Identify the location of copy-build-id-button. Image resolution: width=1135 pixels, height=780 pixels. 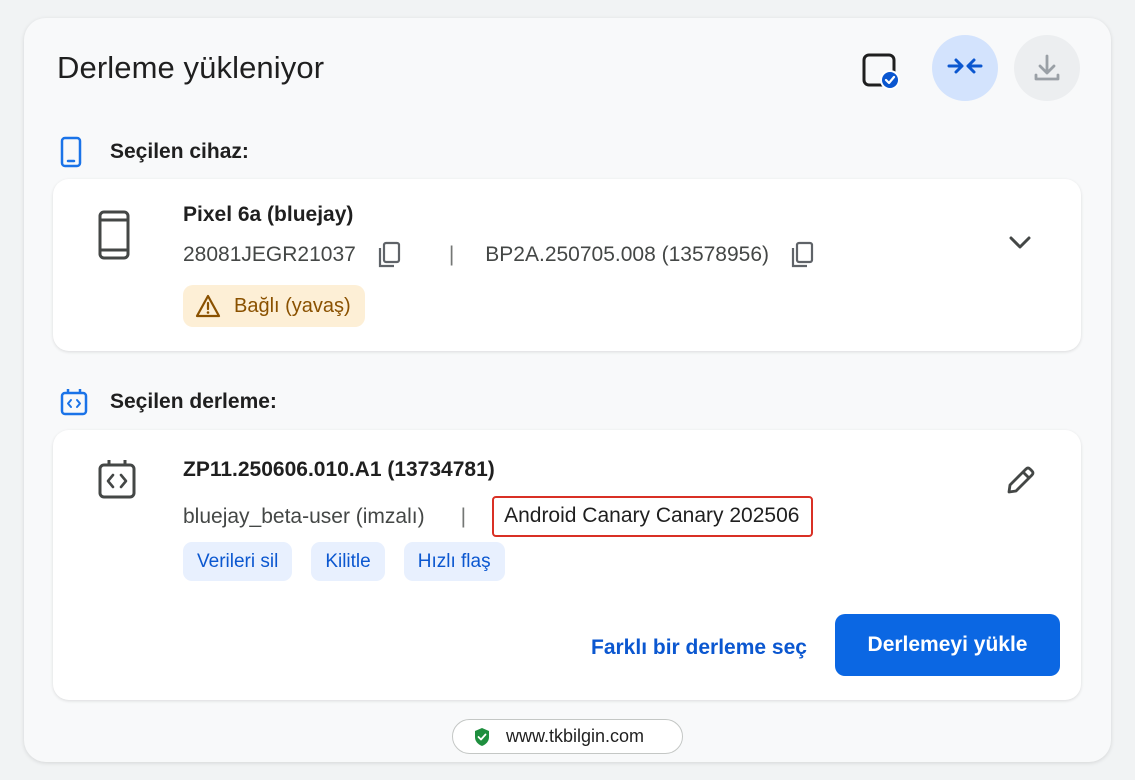
(802, 255).